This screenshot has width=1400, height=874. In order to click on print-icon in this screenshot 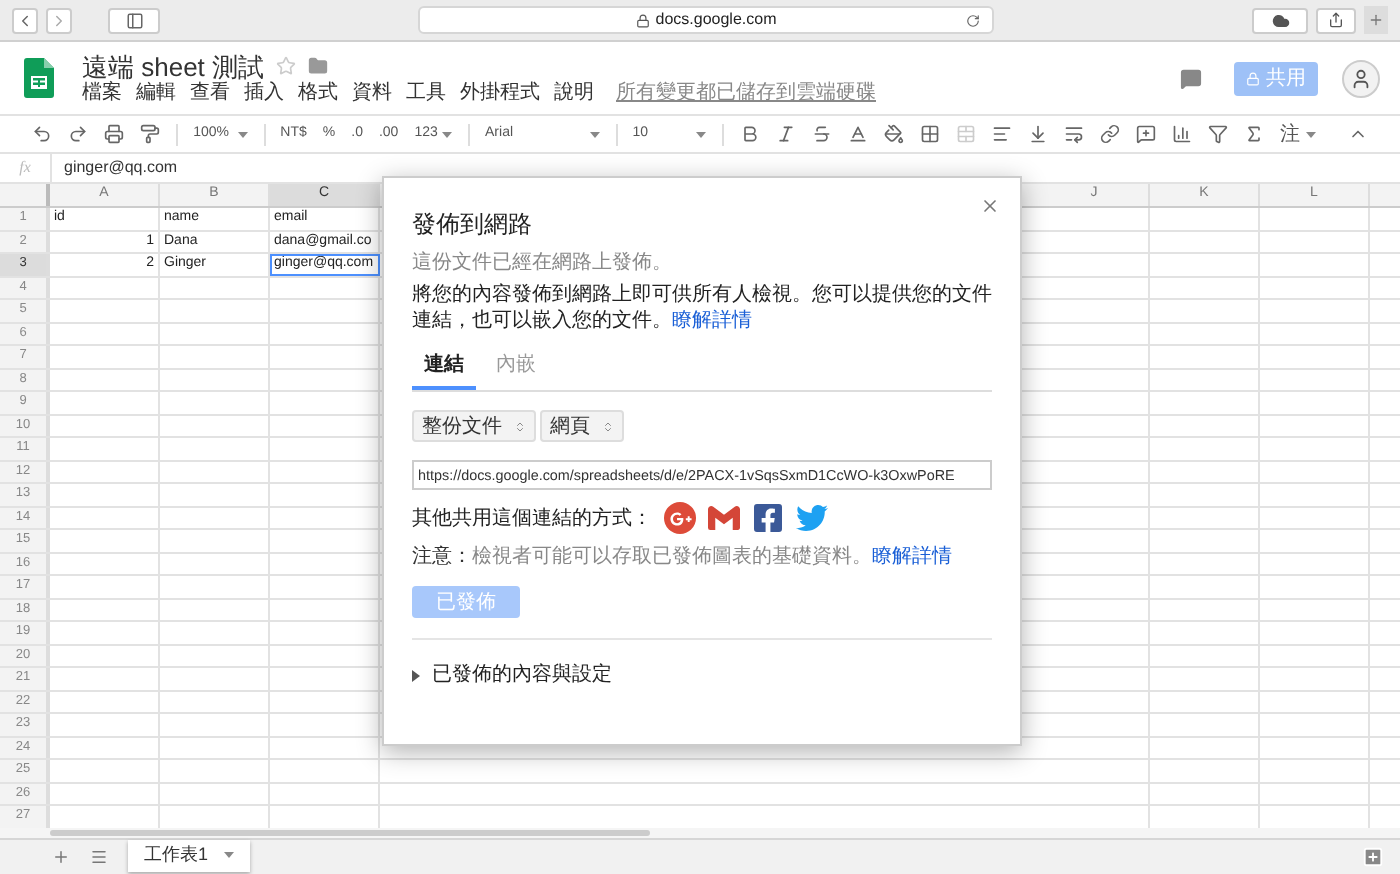, I will do `click(114, 134)`.